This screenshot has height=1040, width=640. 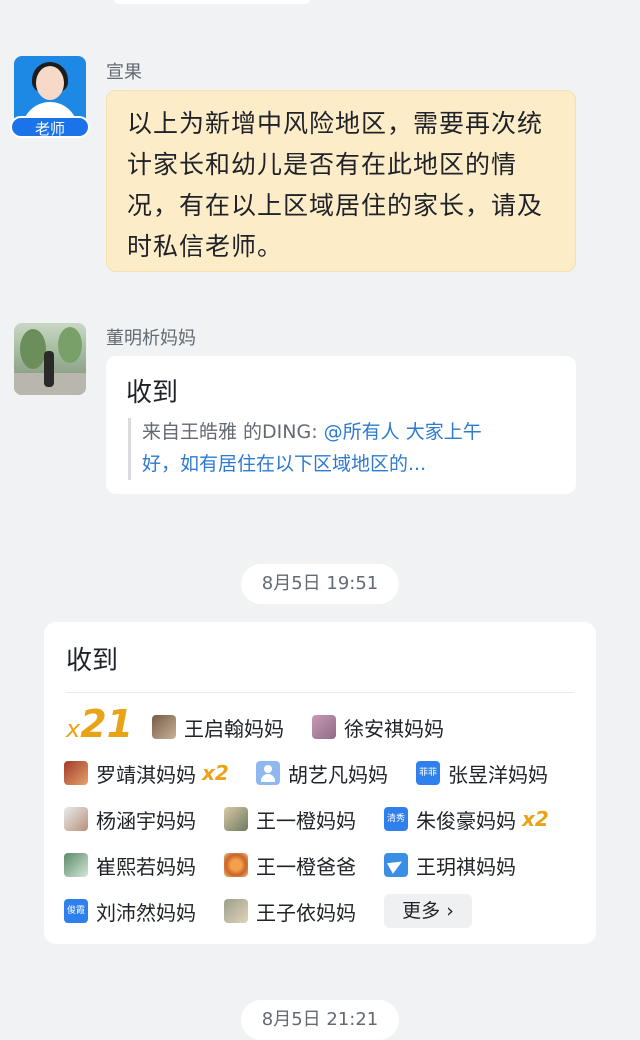 What do you see at coordinates (361, 432) in the screenshot?
I see `mention-all: @所有人` at bounding box center [361, 432].